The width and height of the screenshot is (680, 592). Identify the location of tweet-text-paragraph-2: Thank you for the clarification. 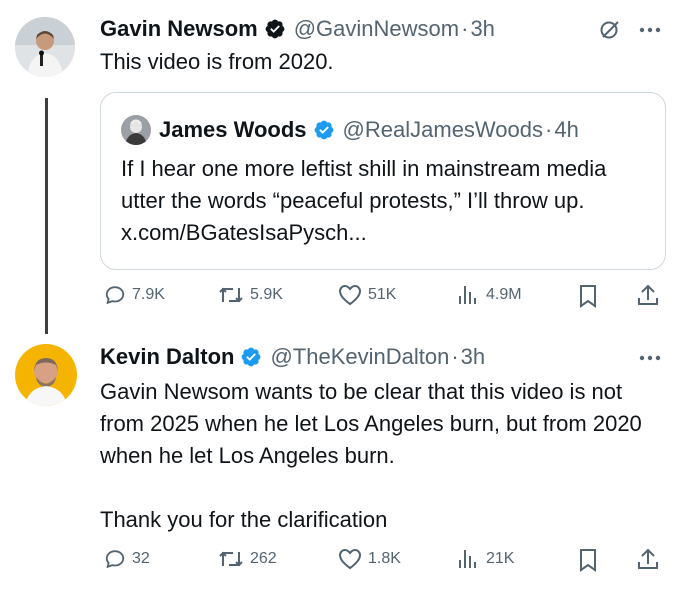
(244, 519).